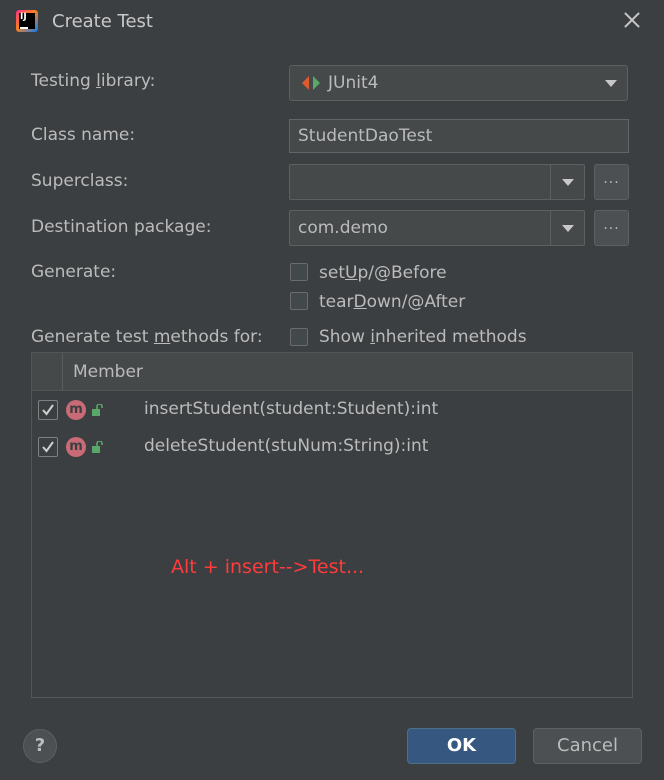  I want to click on destination-package-label: Destination package:, so click(121, 227).